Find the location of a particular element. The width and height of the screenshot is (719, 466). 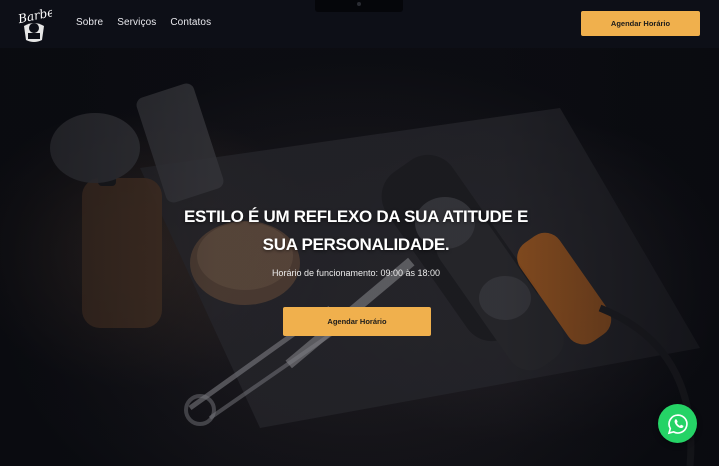

barber-logo: Barber is located at coordinates (39, 23).